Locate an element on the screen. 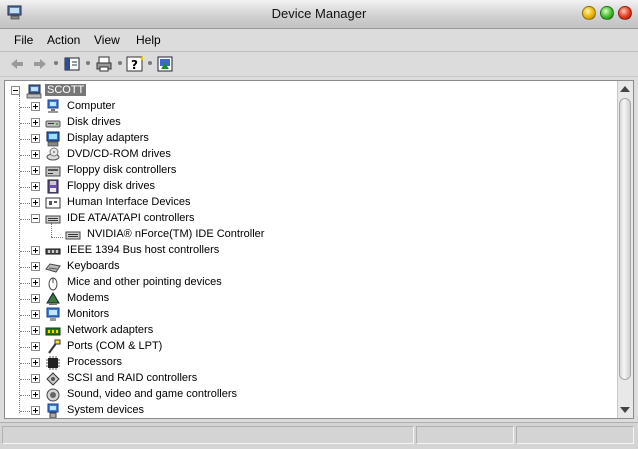 This screenshot has width=638, height=449. disk-drive-icon is located at coordinates (53, 123).